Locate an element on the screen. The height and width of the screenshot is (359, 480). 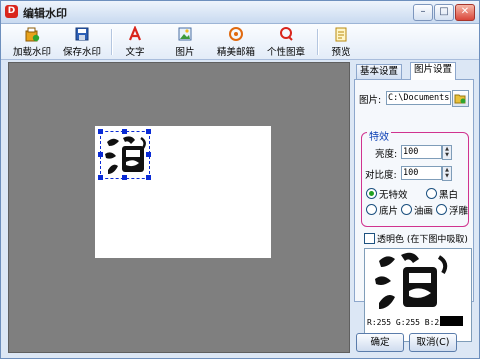
minimize-button: – is located at coordinates (423, 12).